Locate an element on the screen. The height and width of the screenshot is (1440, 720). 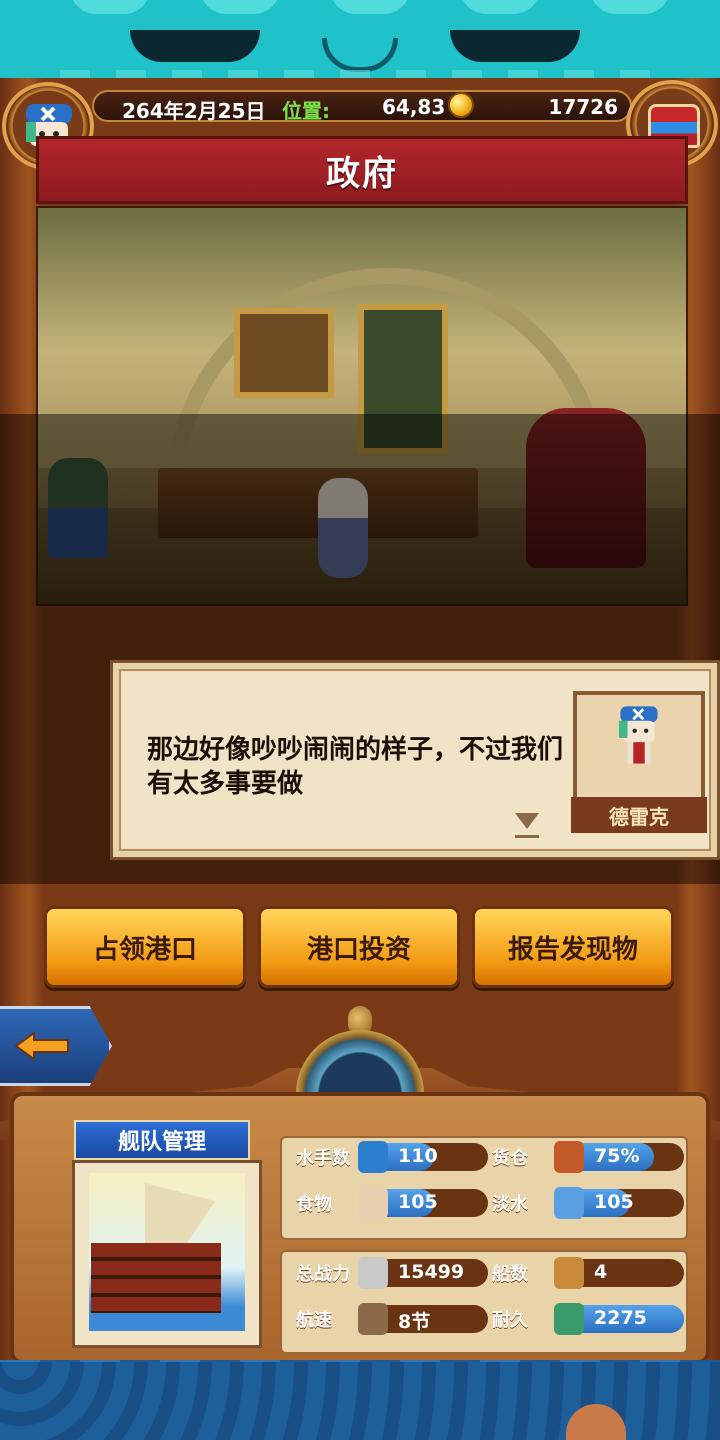
dialog-box: 那边好像吵吵闹闹的样子，不过我们有太多事要做 德雷克 is located at coordinates (415, 760).